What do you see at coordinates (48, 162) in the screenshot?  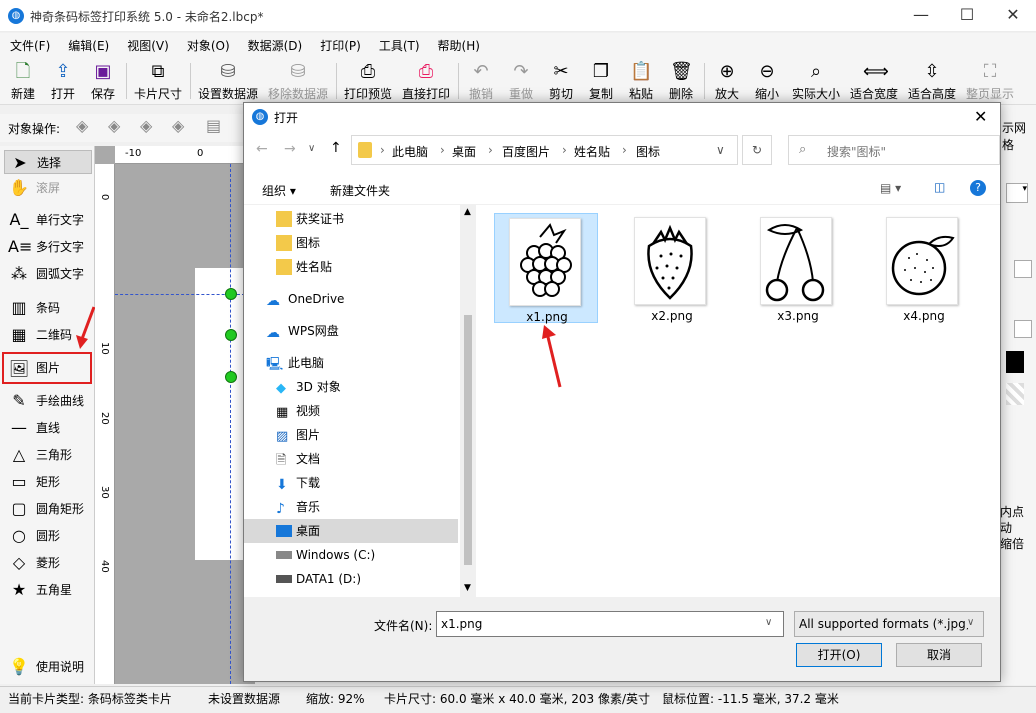 I see `tool-select: ➤ 选择` at bounding box center [48, 162].